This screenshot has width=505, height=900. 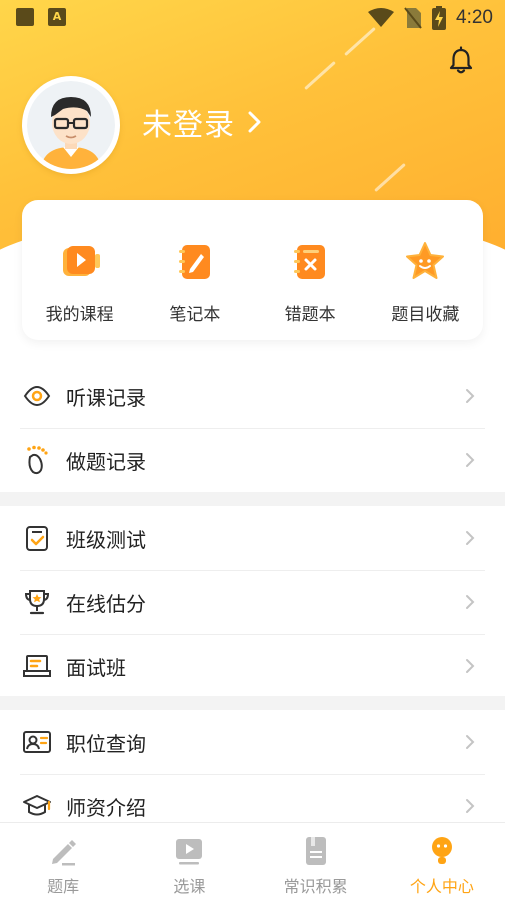 I want to click on battery-charging-icon, so click(x=439, y=18).